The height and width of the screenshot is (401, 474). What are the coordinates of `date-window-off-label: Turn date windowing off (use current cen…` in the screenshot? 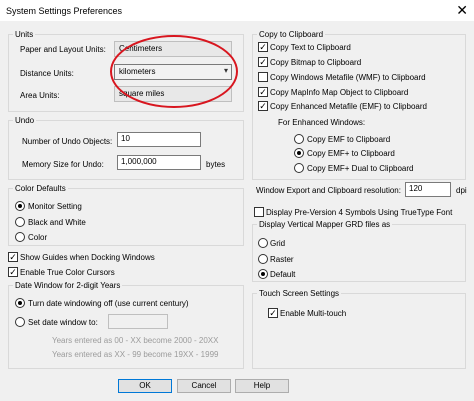 It's located at (108, 303).